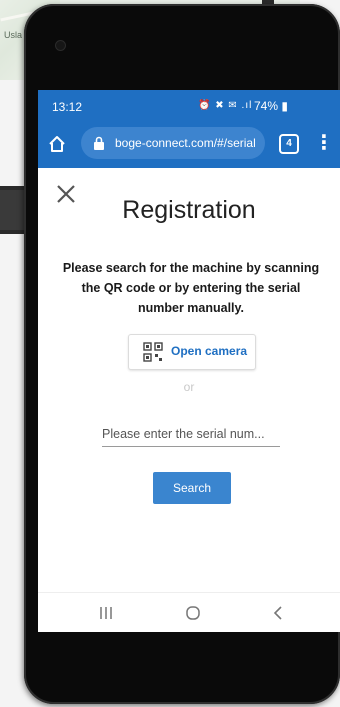 The height and width of the screenshot is (707, 340). What do you see at coordinates (271, 106) in the screenshot?
I see `battery-indicator: 74% ▮` at bounding box center [271, 106].